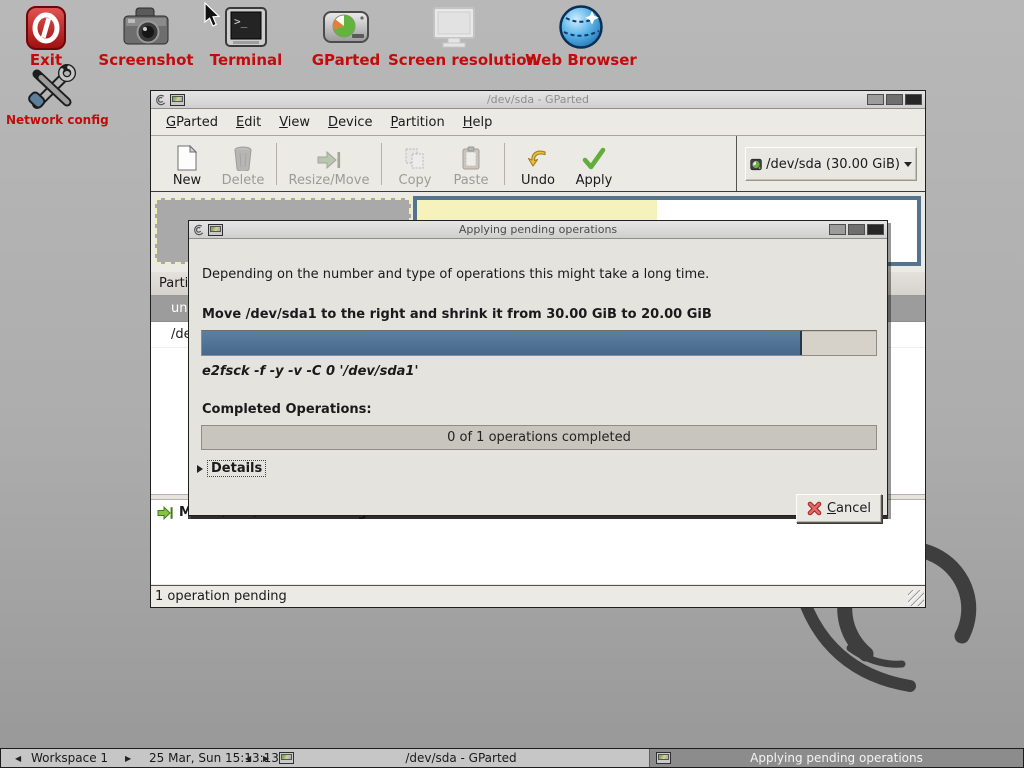 Image resolution: width=1024 pixels, height=768 pixels. I want to click on command-text: e2fsck -f -y -v -C 0 '/dev/sda1', so click(310, 371).